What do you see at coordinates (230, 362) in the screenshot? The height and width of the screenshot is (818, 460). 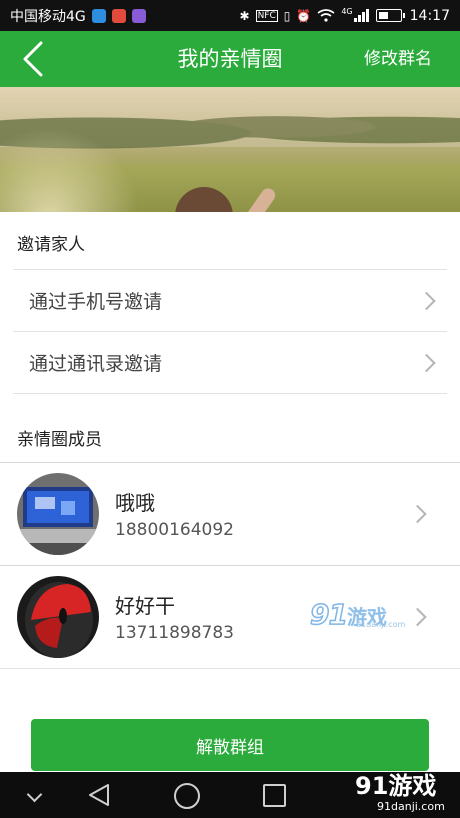 I see `invite-by-contacts-item: 通过通讯录邀请` at bounding box center [230, 362].